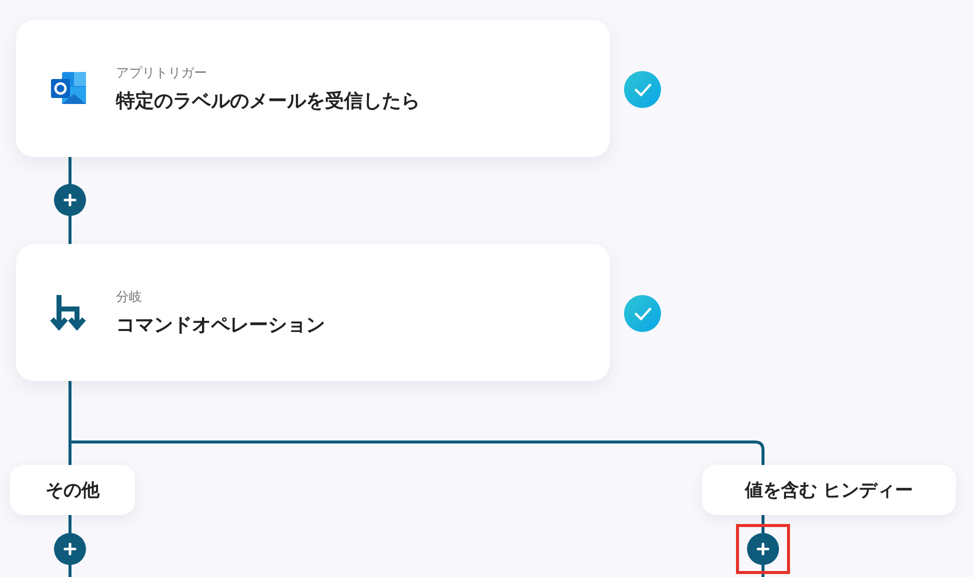  What do you see at coordinates (69, 312) in the screenshot?
I see `branch-icon` at bounding box center [69, 312].